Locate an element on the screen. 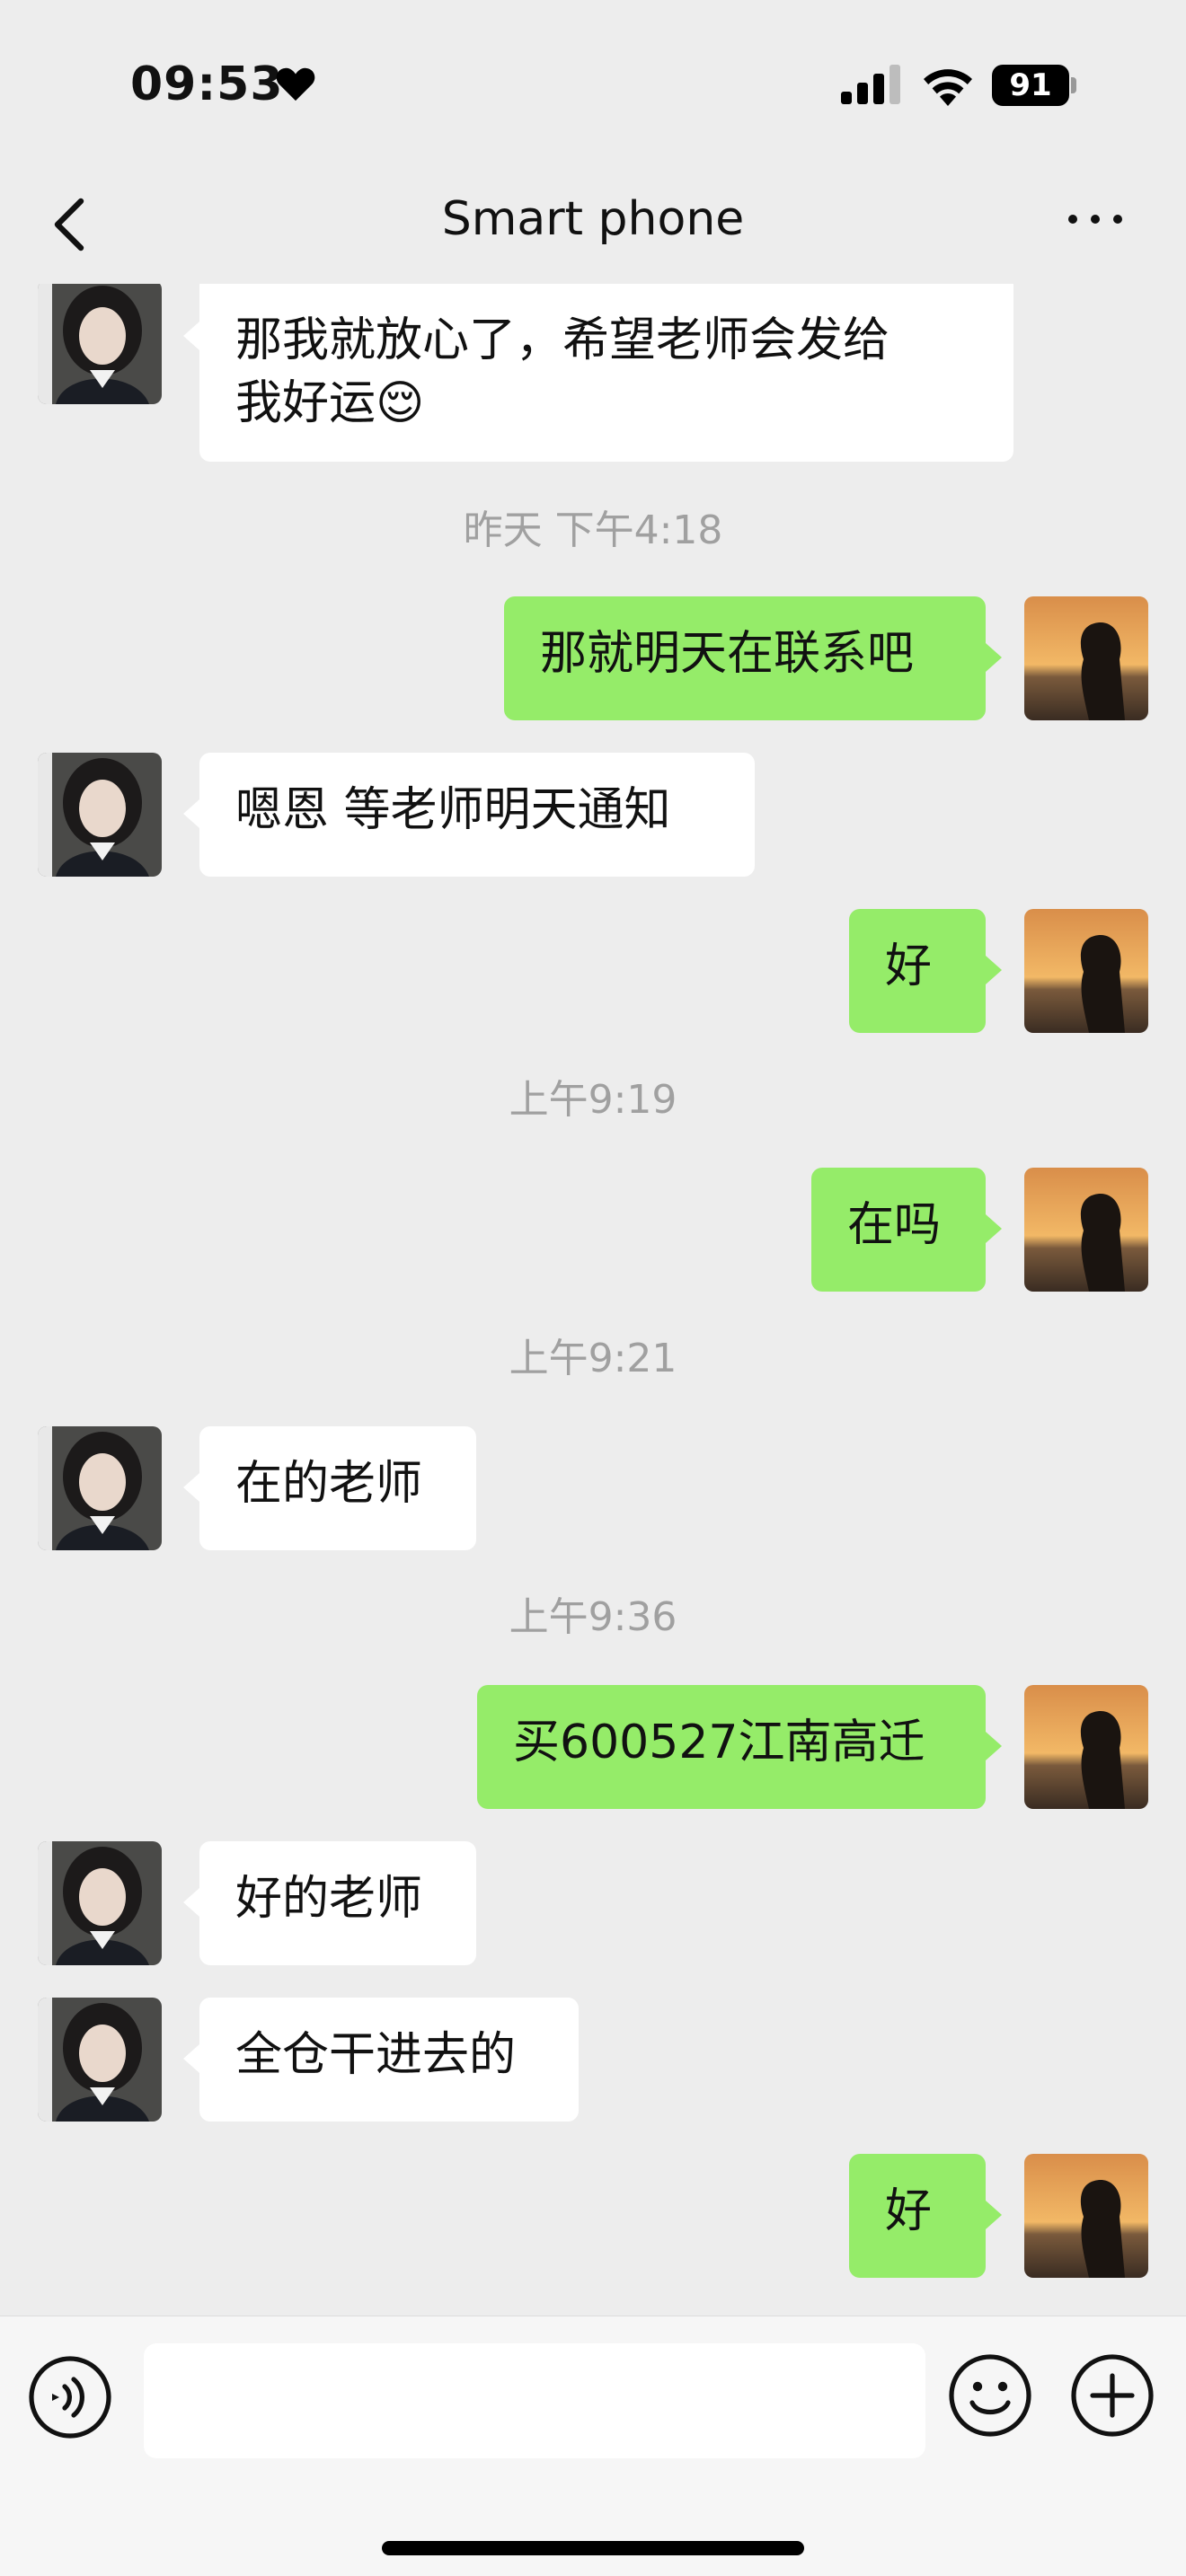  message-row: 买600527江南高迁 is located at coordinates (593, 1747).